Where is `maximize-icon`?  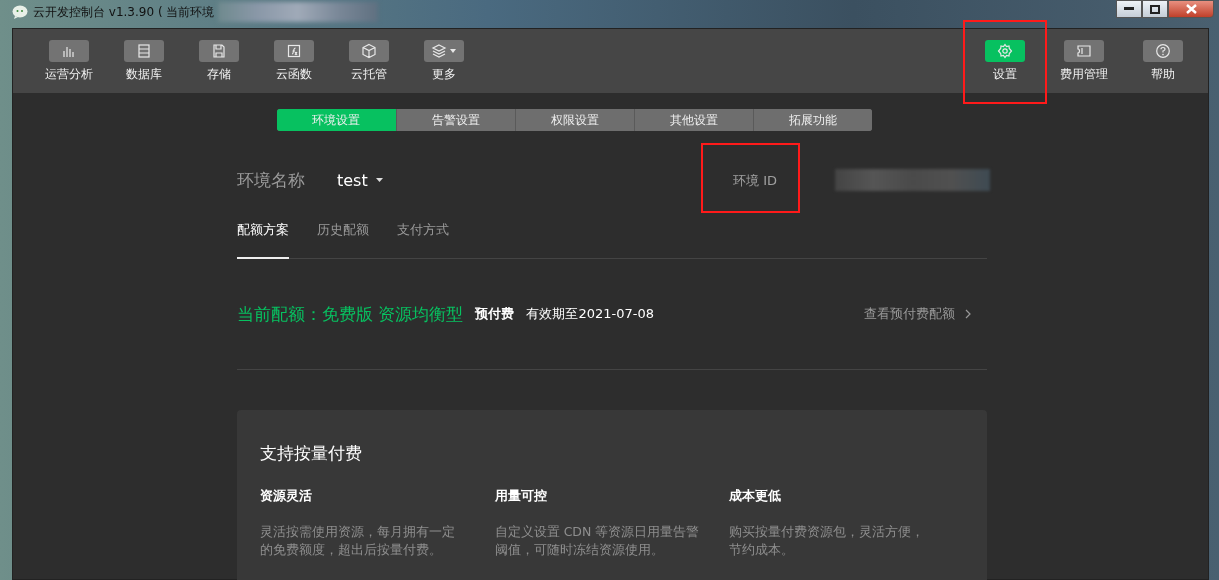 maximize-icon is located at coordinates (1155, 9).